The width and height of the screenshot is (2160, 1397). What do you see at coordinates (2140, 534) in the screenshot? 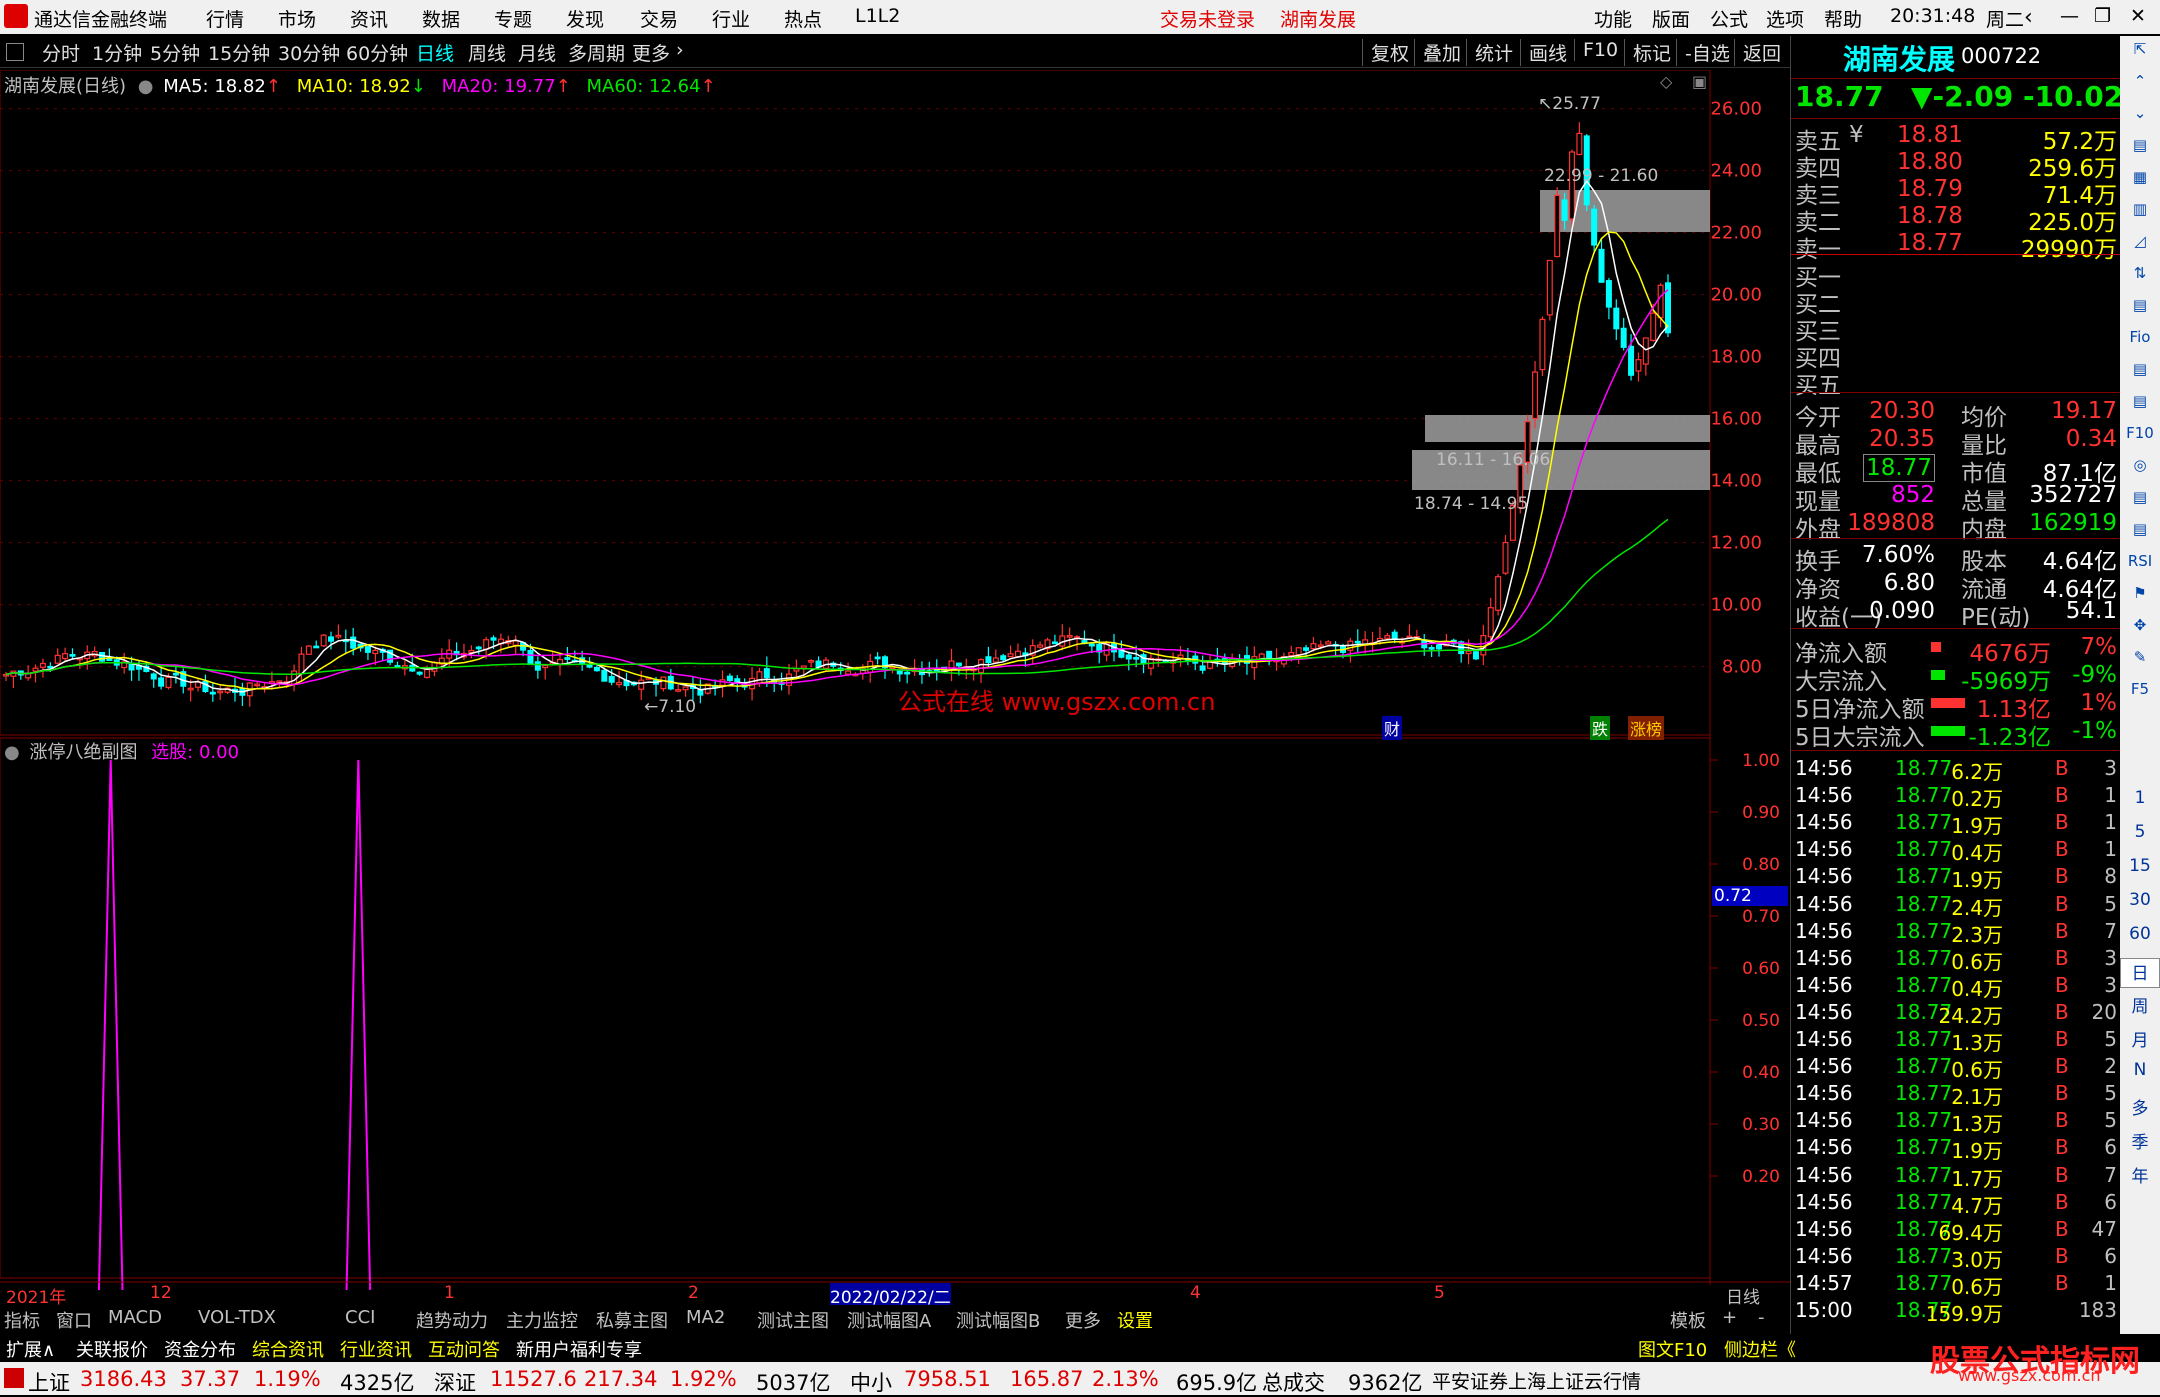
I see `report-icon: ▤` at bounding box center [2140, 534].